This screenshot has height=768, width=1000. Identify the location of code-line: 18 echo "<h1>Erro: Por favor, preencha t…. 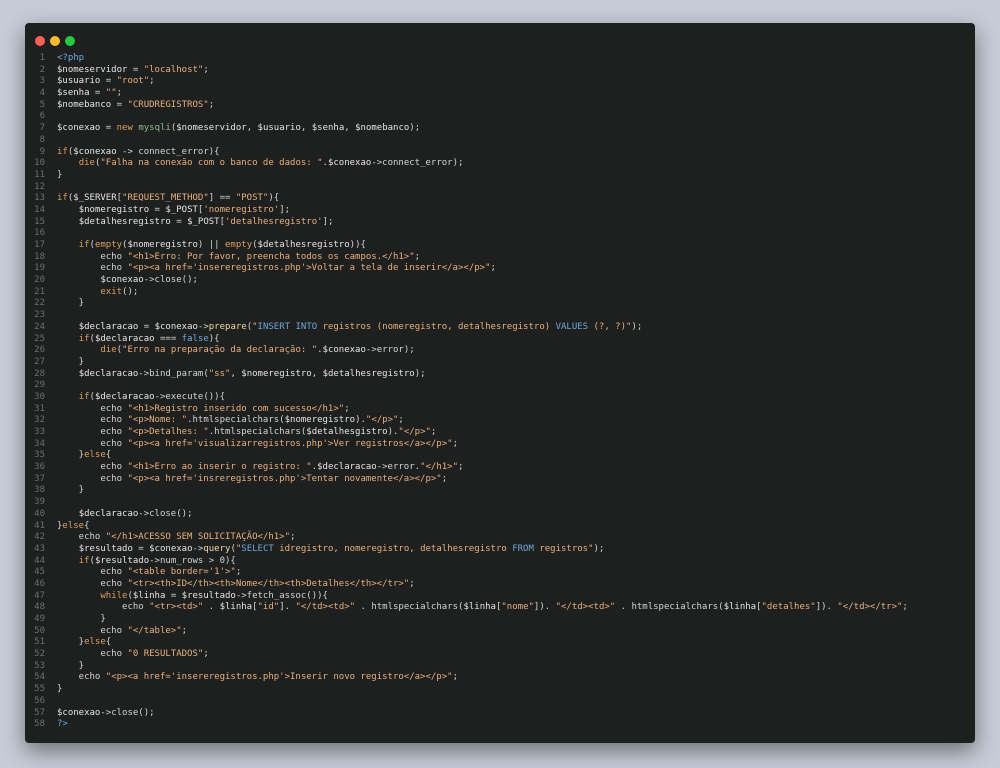
(500, 258).